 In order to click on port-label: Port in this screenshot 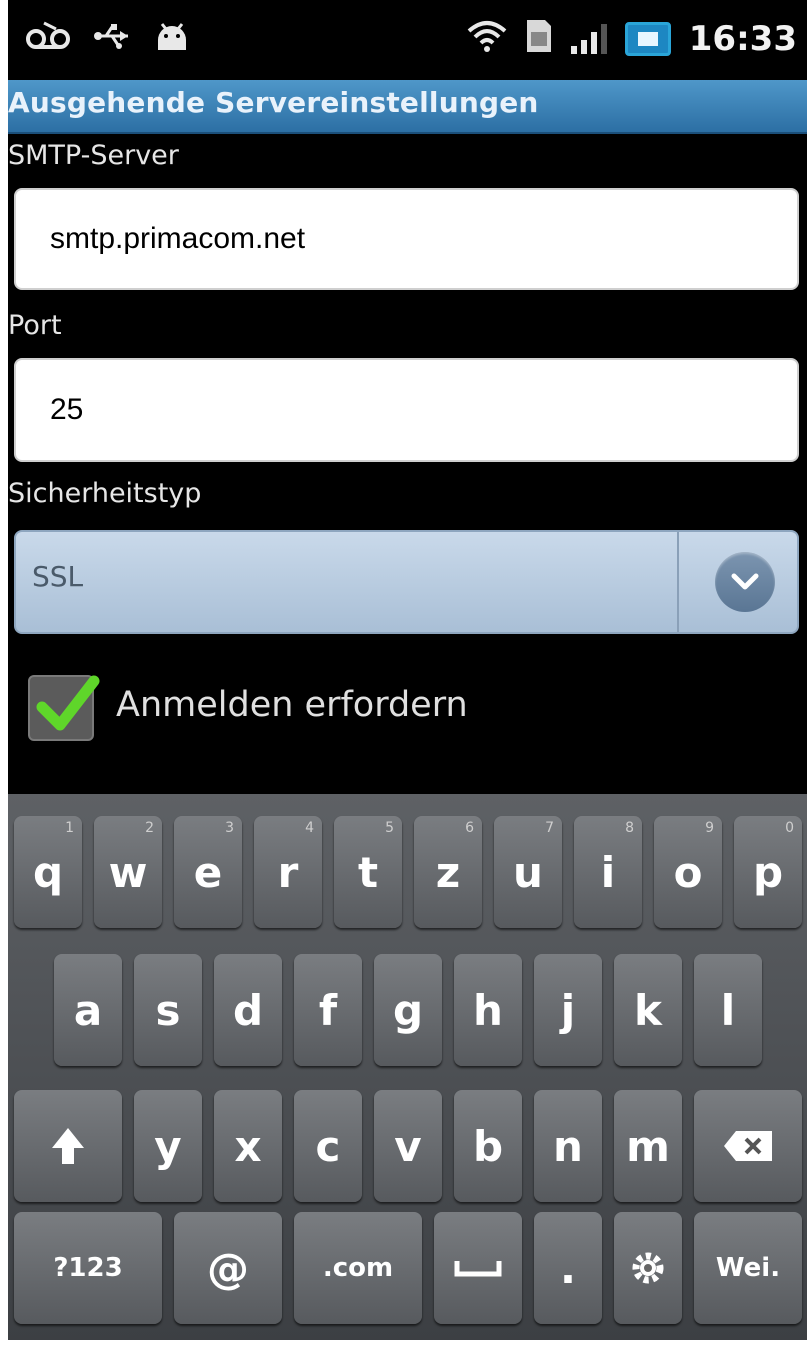, I will do `click(35, 325)`.